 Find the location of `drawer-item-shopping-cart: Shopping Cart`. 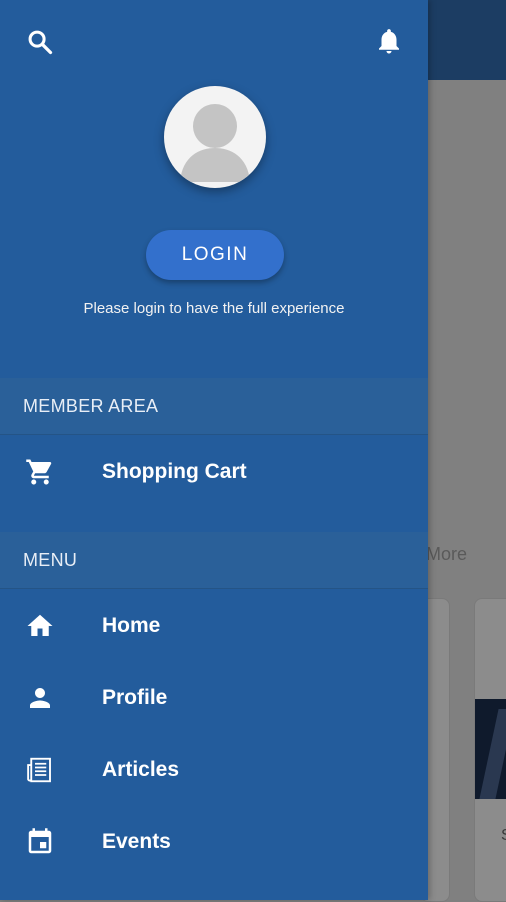

drawer-item-shopping-cart: Shopping Cart is located at coordinates (214, 472).